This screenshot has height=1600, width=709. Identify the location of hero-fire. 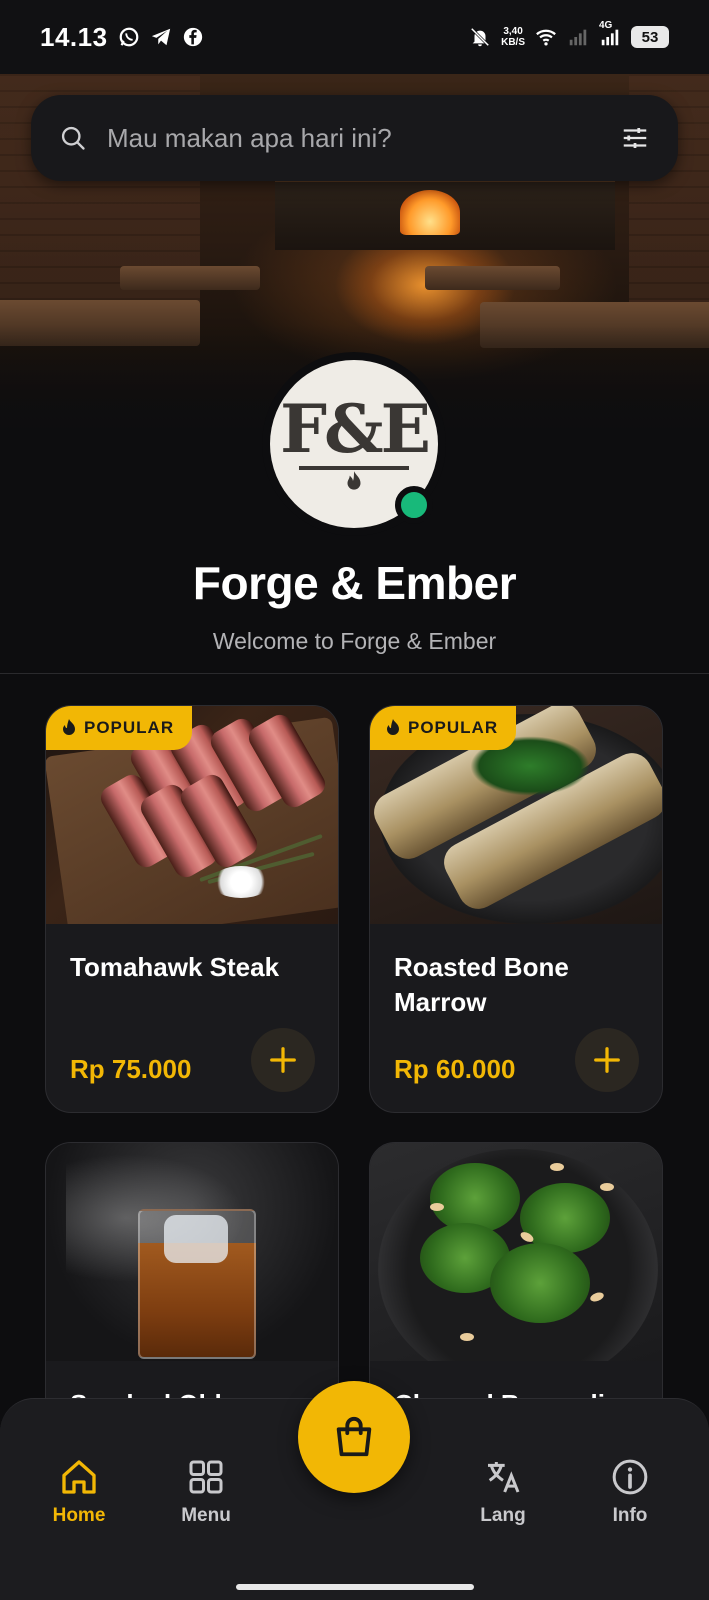
(430, 212).